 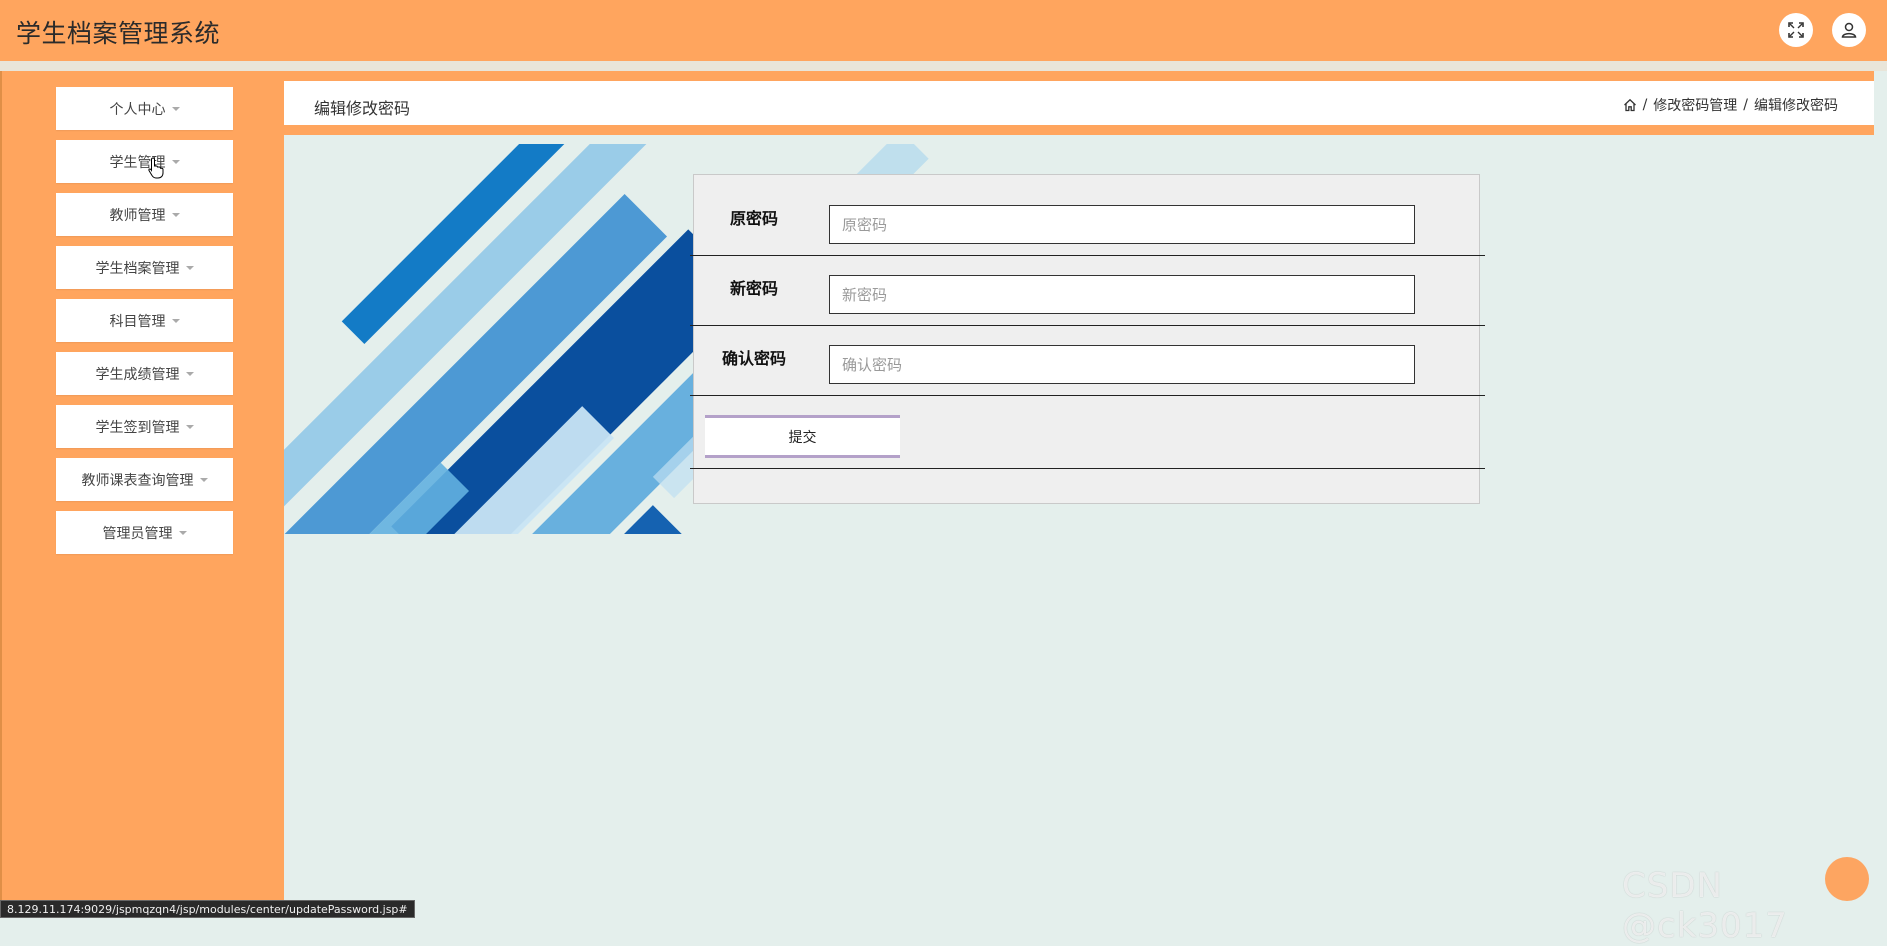 I want to click on sidebar-item-teacher-management: 教师管理, so click(x=144, y=214).